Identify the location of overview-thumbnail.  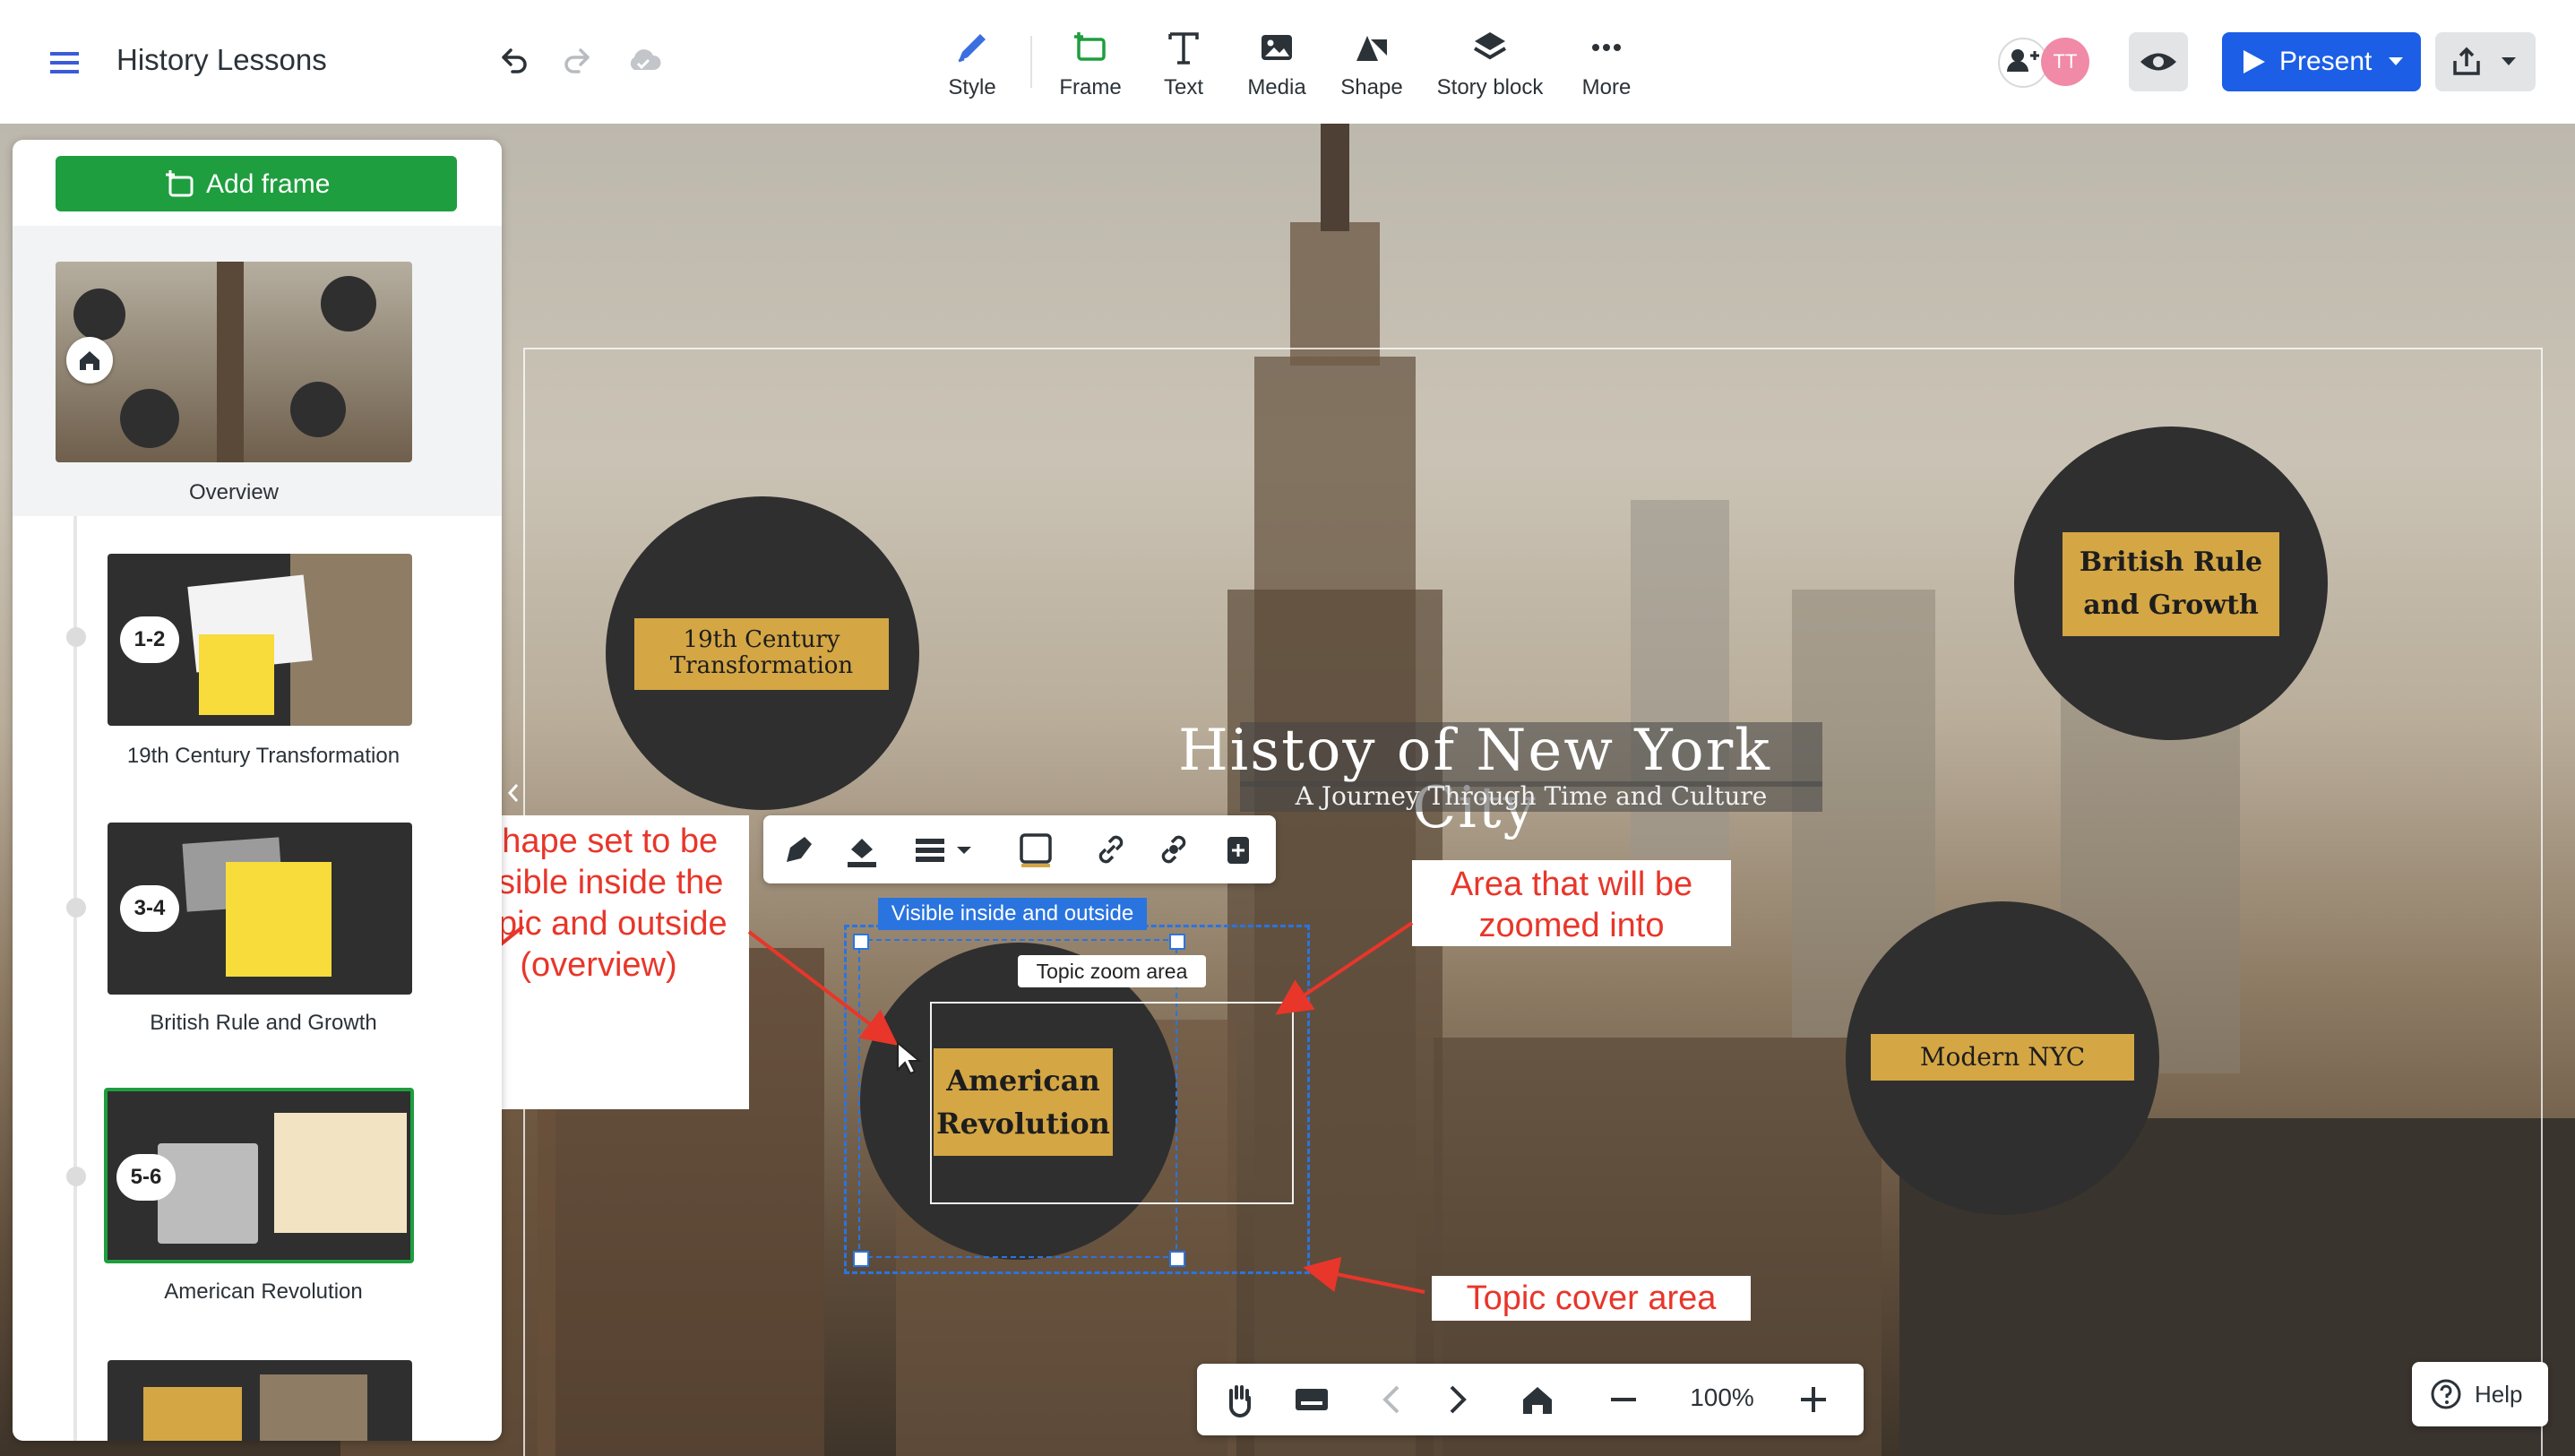
(234, 362).